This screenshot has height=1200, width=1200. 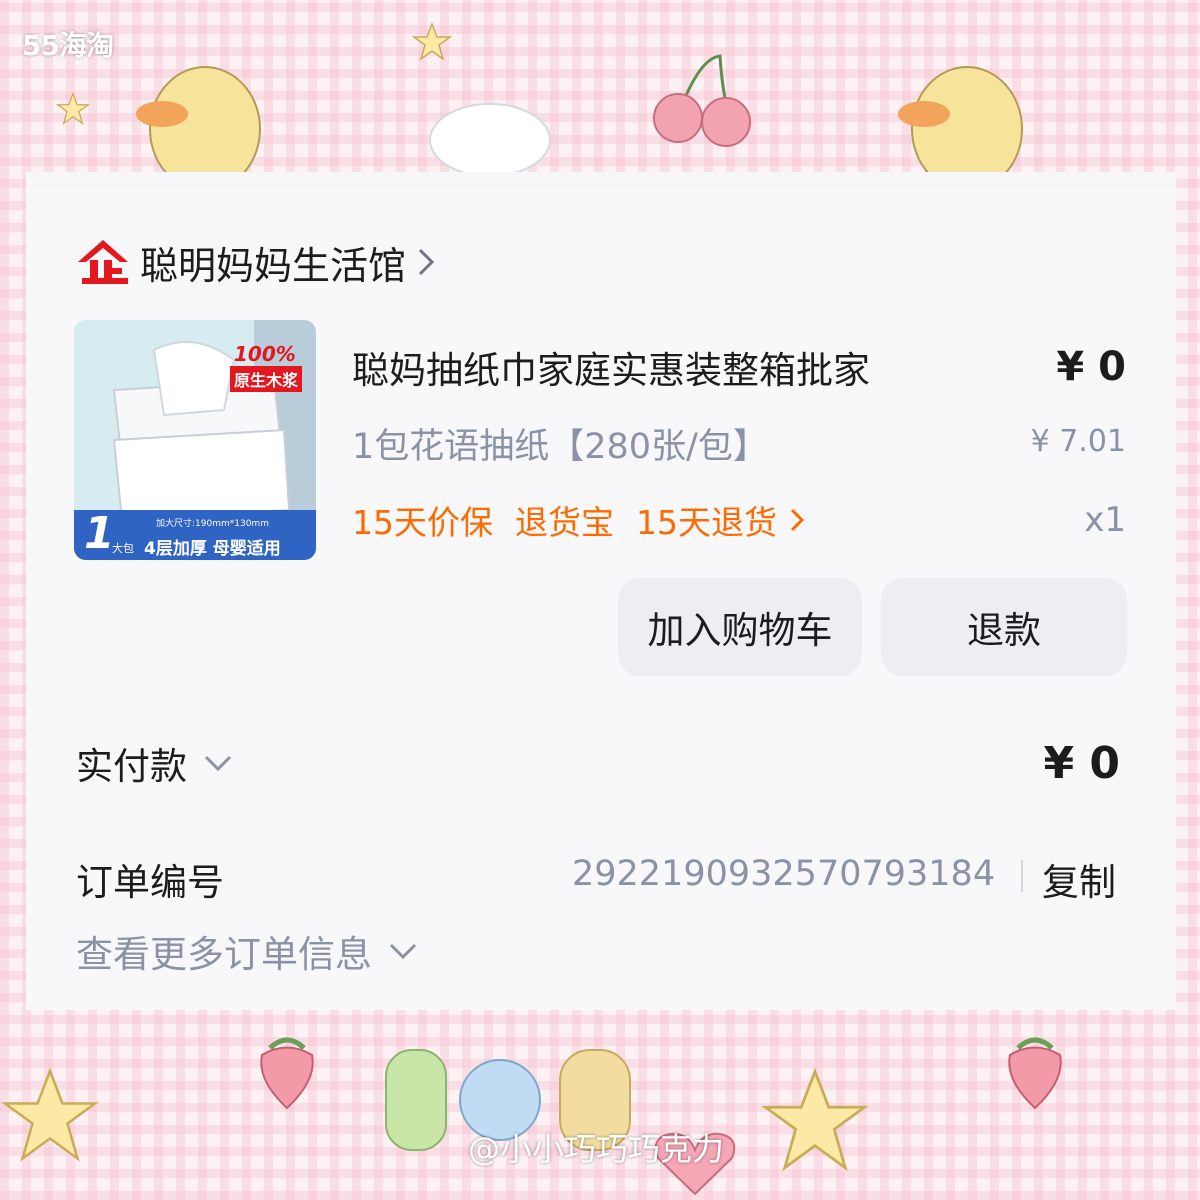 I want to click on order-number-label: 订单编号, so click(x=150, y=882).